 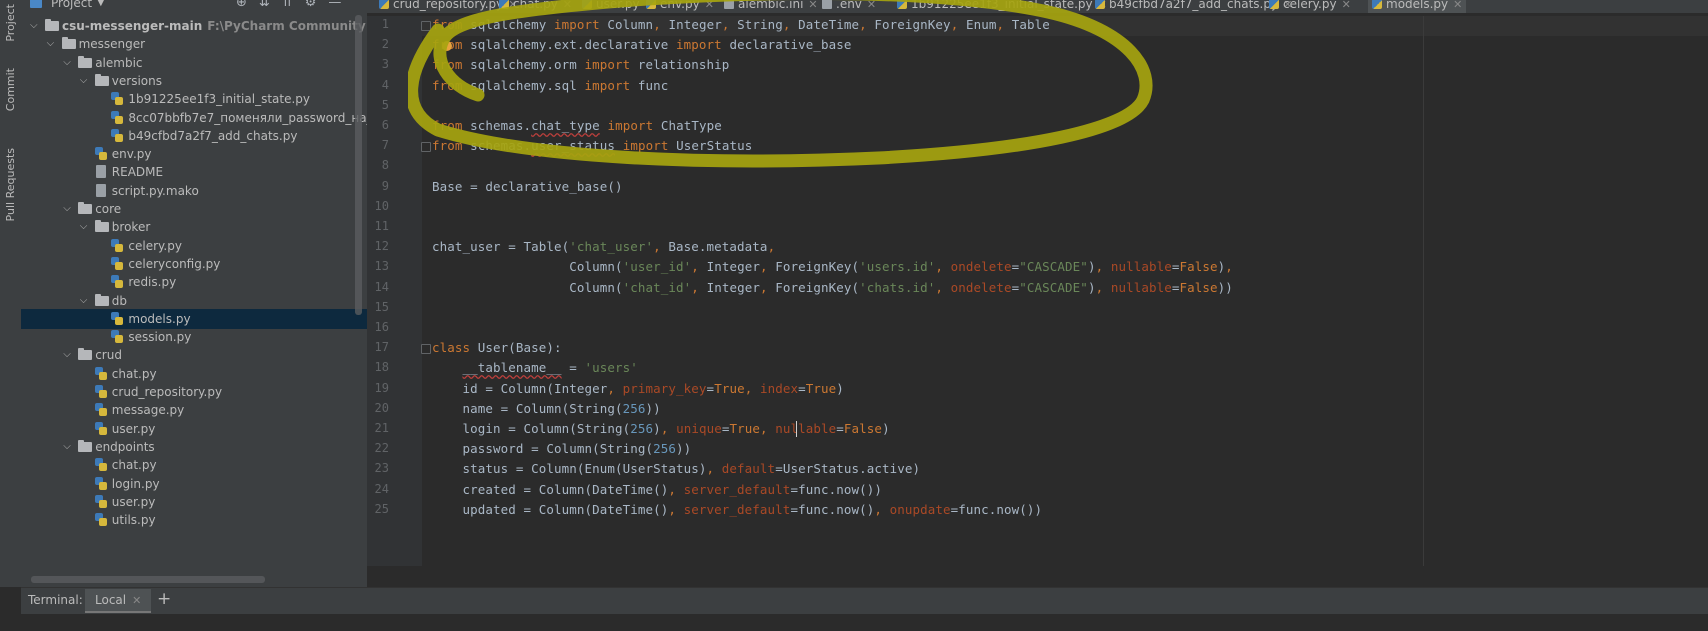 I want to click on add-terminal-button: +, so click(x=164, y=599).